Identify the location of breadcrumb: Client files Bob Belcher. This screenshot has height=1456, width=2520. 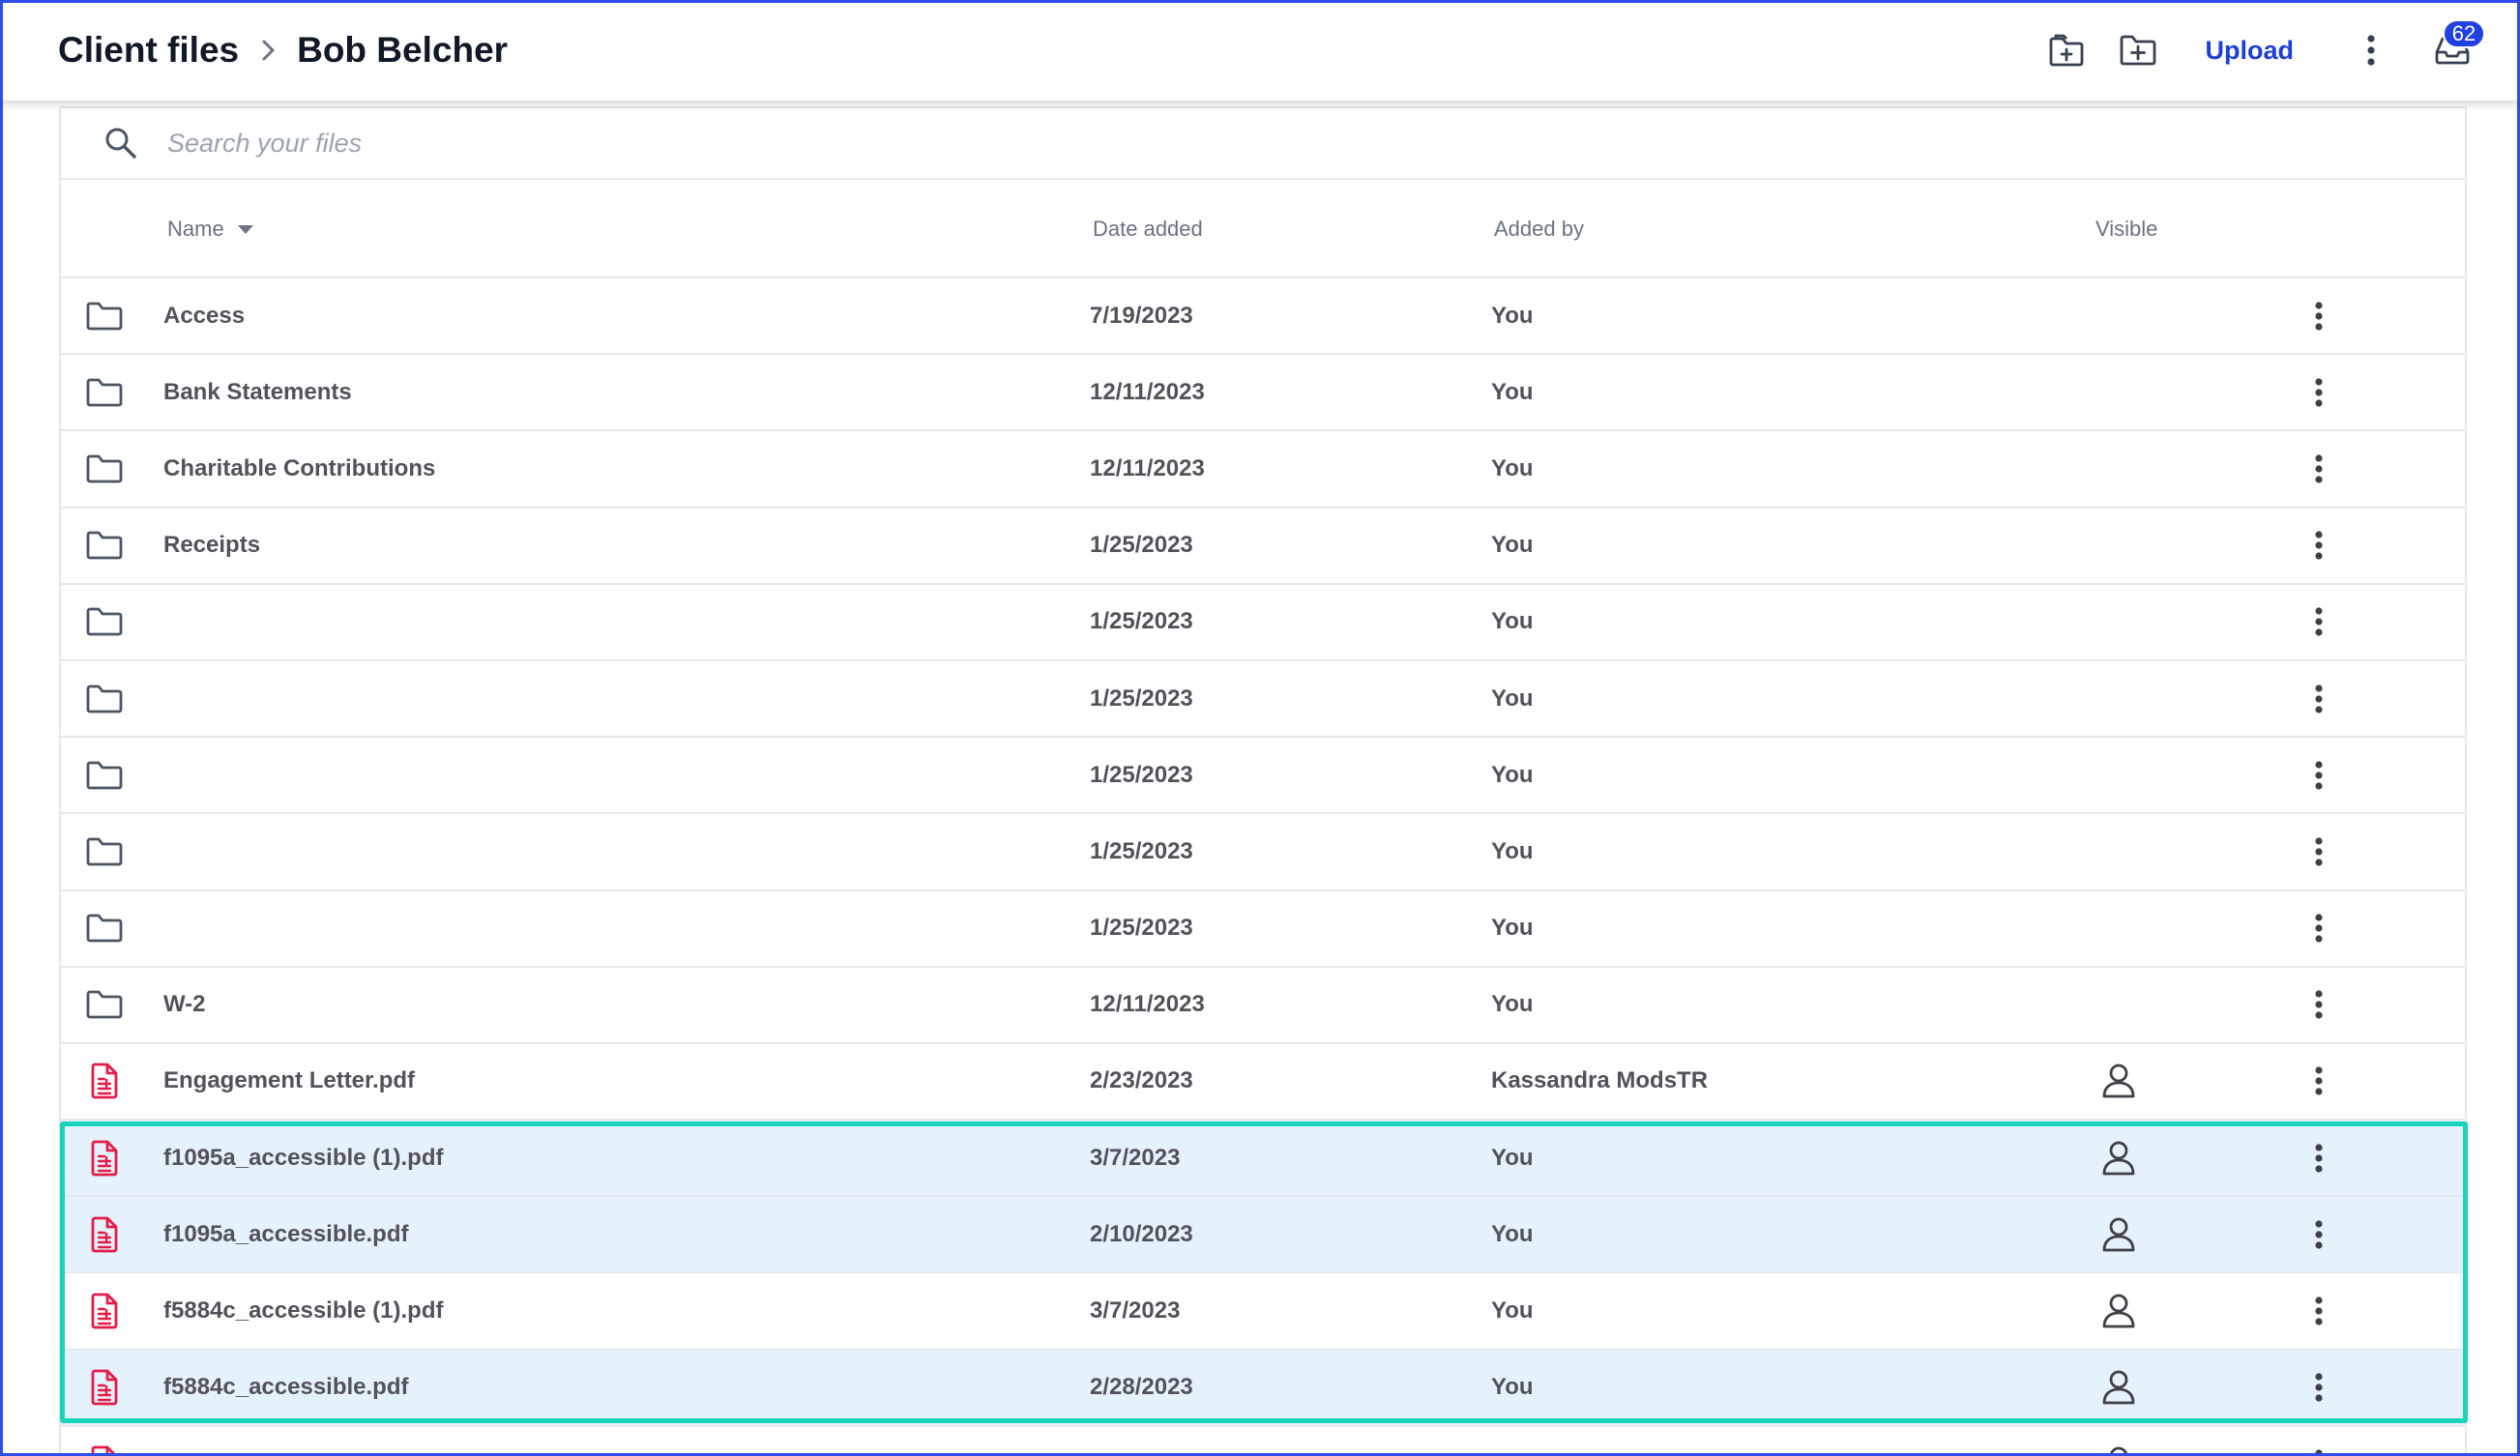
(283, 50).